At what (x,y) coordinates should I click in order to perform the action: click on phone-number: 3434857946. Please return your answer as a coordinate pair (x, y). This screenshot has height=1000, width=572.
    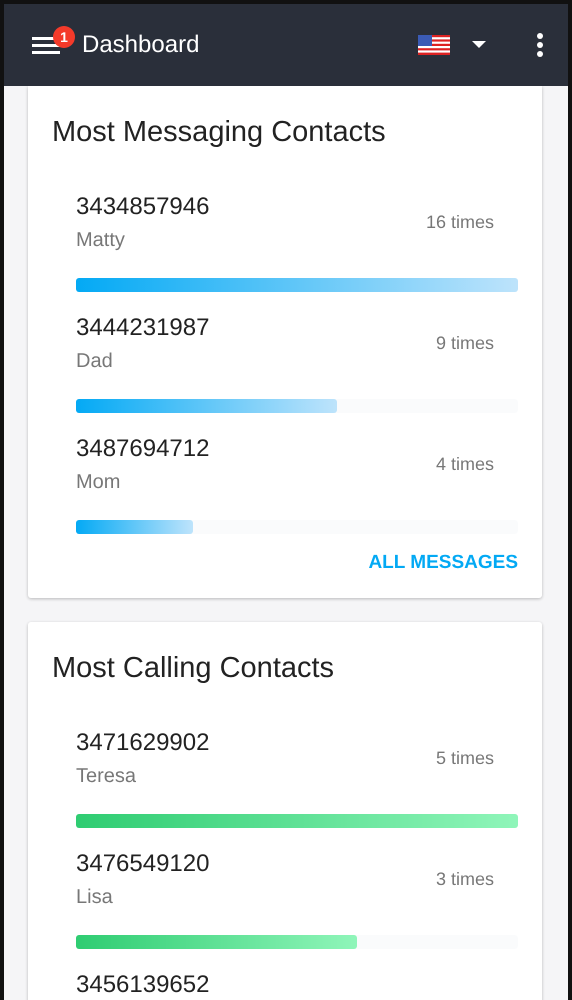
    Looking at the image, I should click on (143, 207).